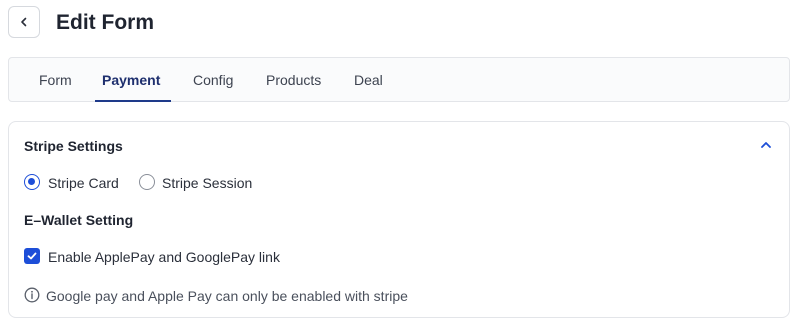  I want to click on stripe-settings-heading: Stripe Settings, so click(73, 146).